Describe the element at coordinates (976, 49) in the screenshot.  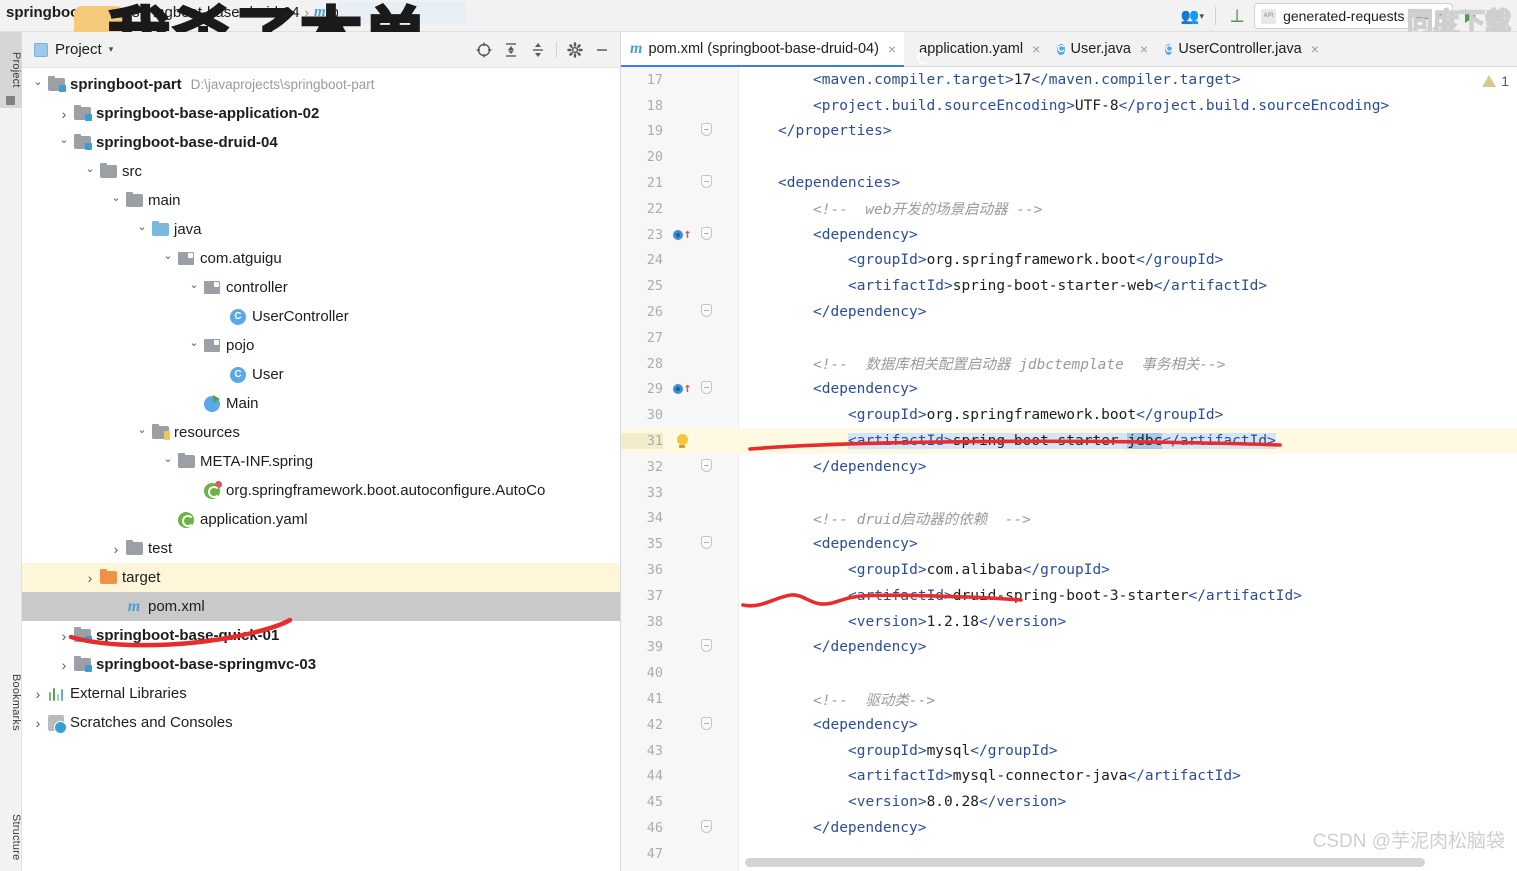
I see `editor-tab-application-yaml: application.yaml ×` at that location.